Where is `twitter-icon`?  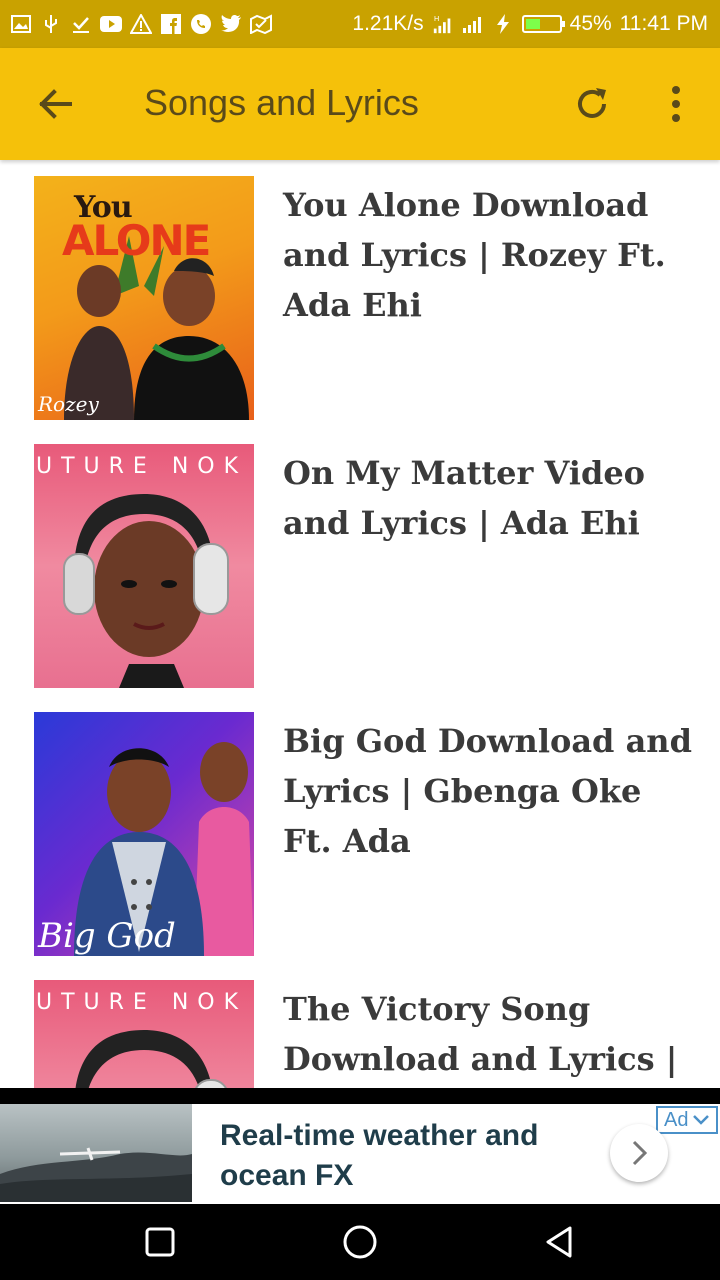 twitter-icon is located at coordinates (231, 24).